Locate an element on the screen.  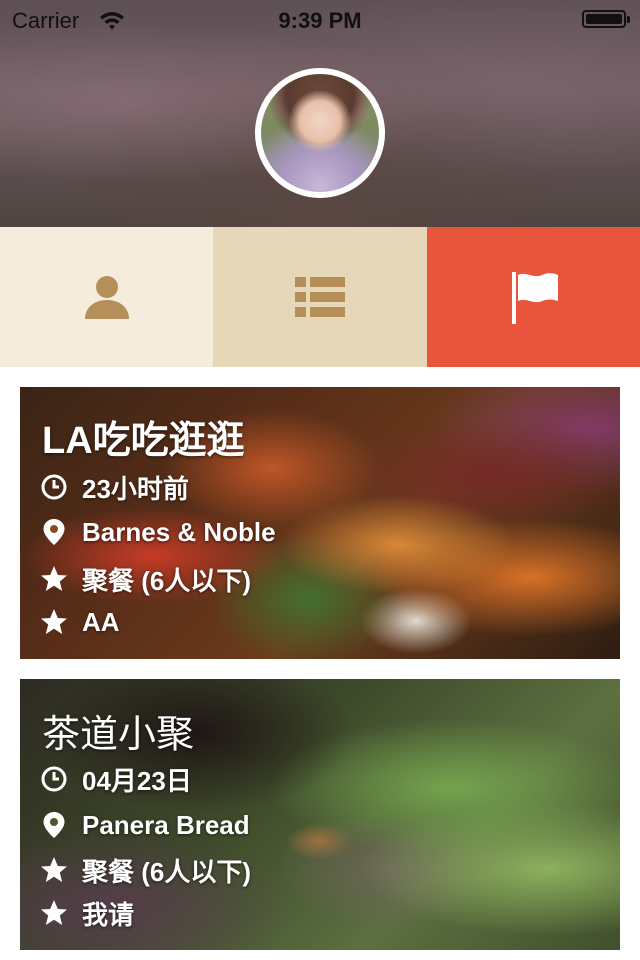
event-payment-row: 我请 is located at coordinates (87, 914).